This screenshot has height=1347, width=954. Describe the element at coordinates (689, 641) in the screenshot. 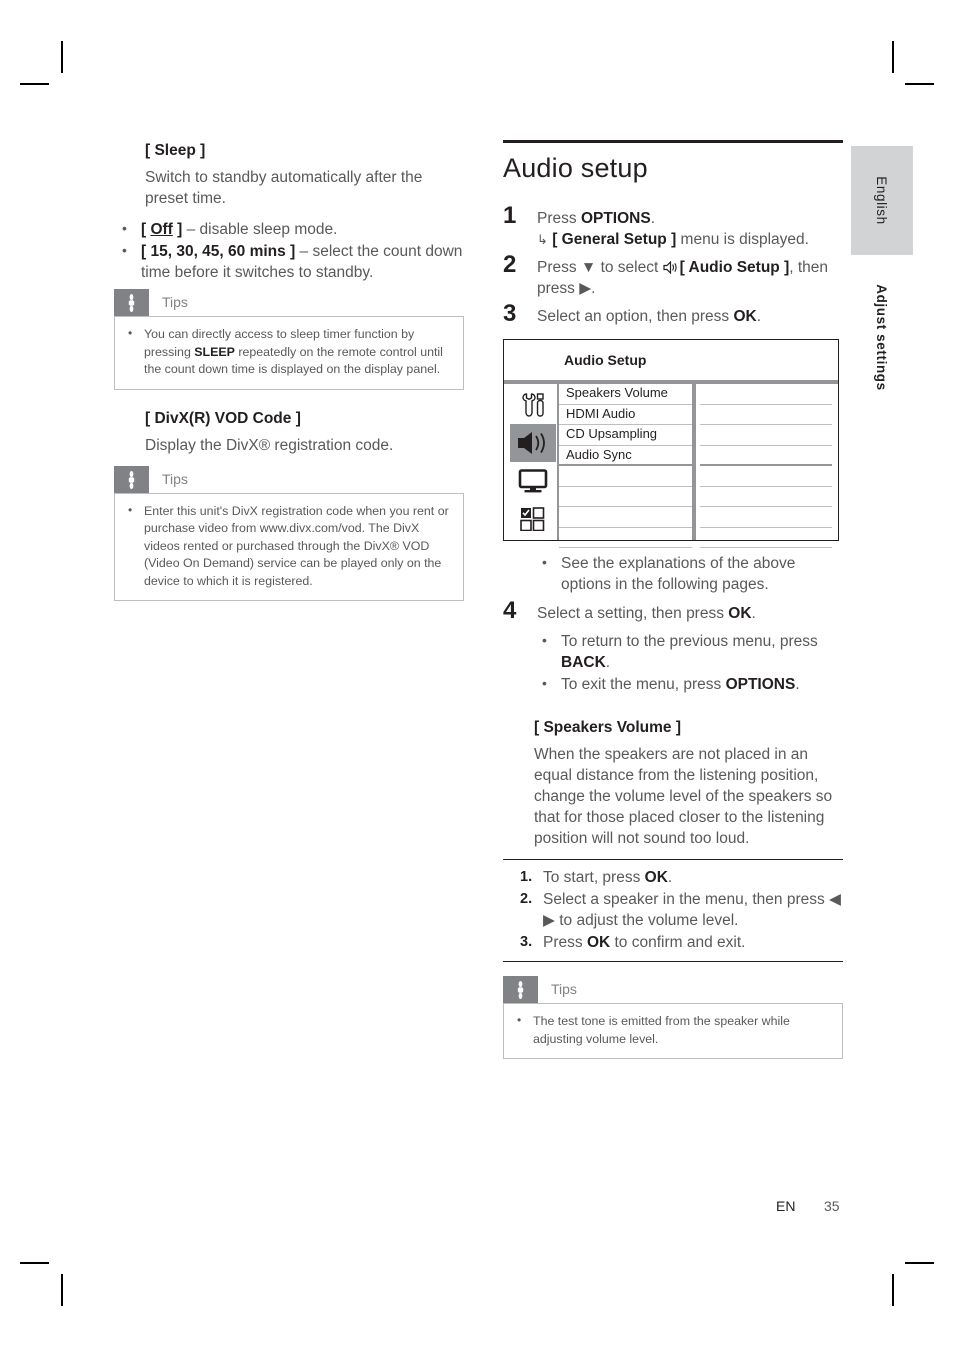

I see `bullet-pre: To return to the previous menu, press` at that location.